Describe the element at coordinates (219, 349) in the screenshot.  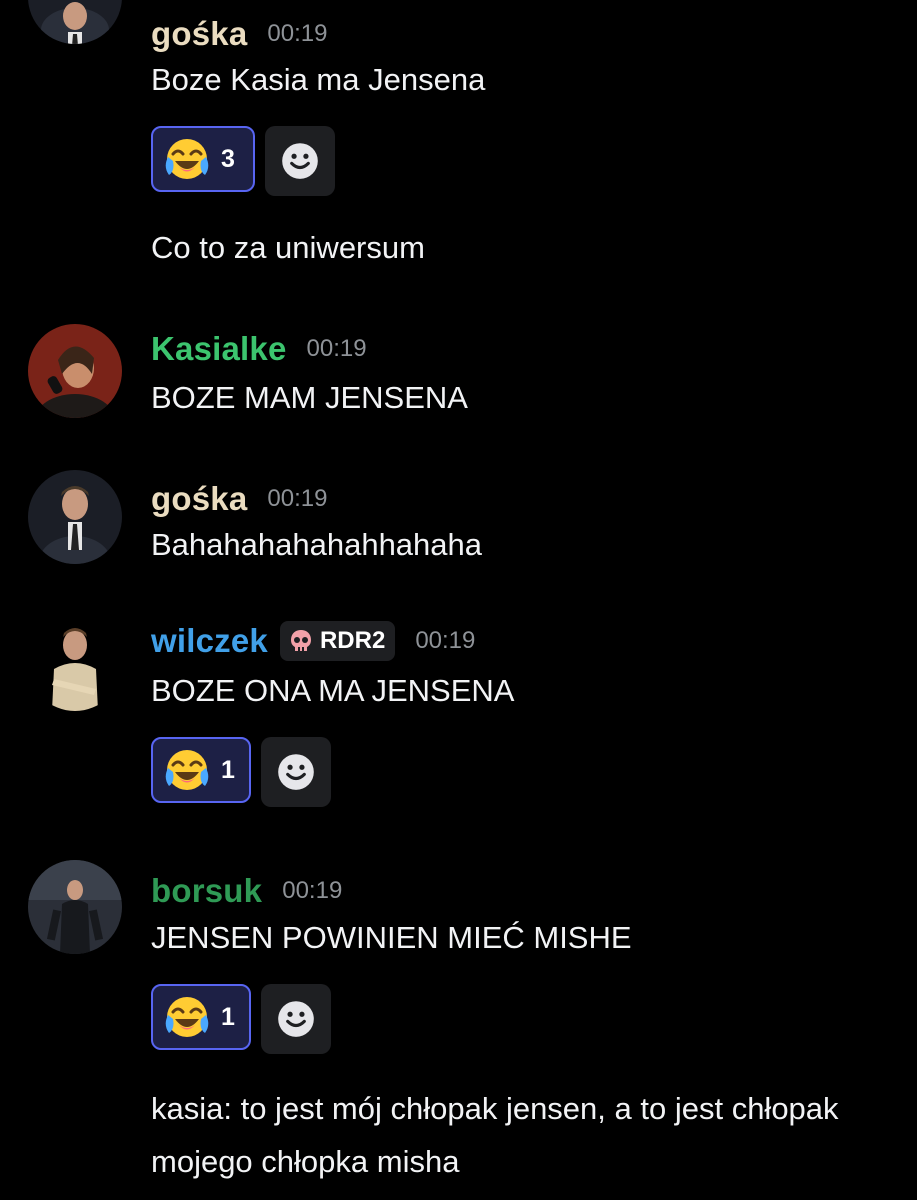
I see `username: Kasialke` at that location.